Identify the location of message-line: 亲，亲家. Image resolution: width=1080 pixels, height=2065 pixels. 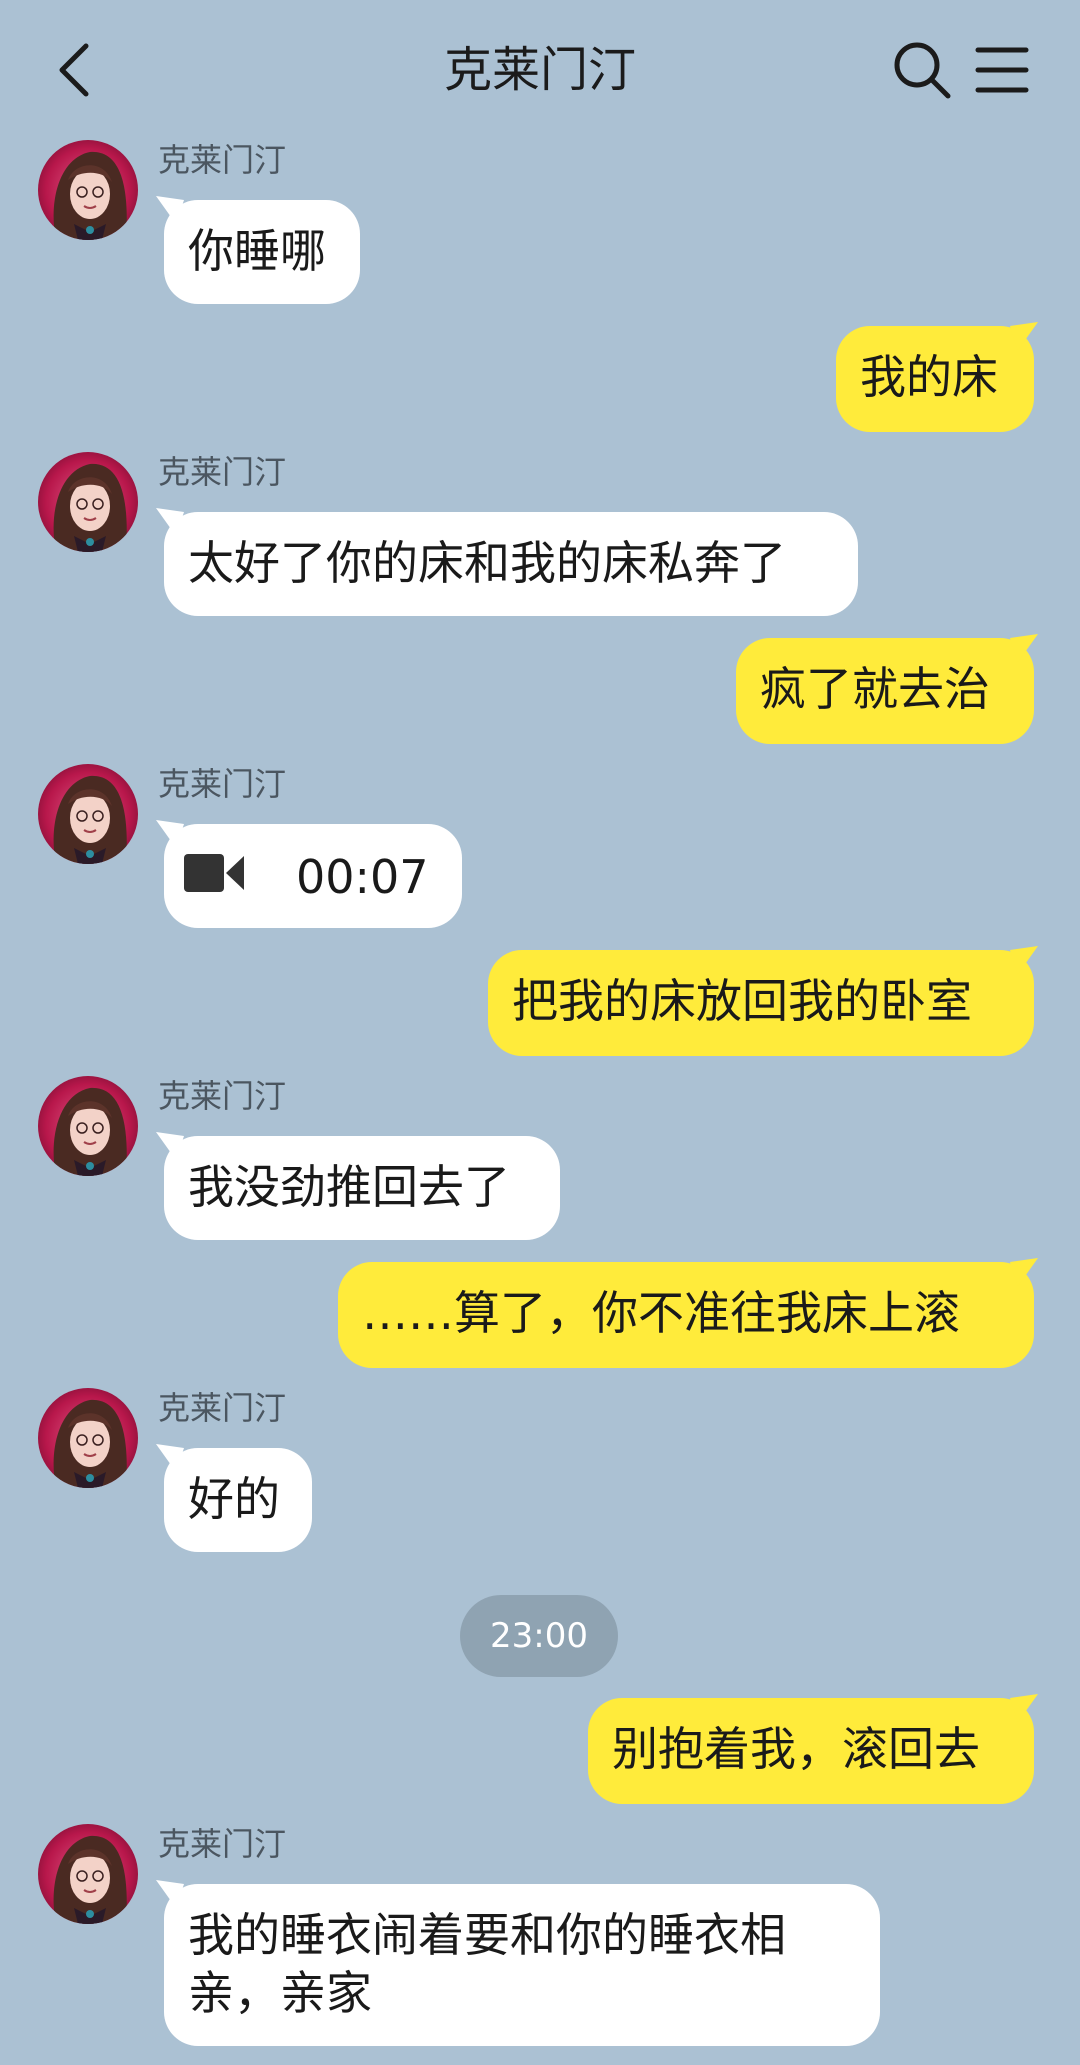
(280, 1993).